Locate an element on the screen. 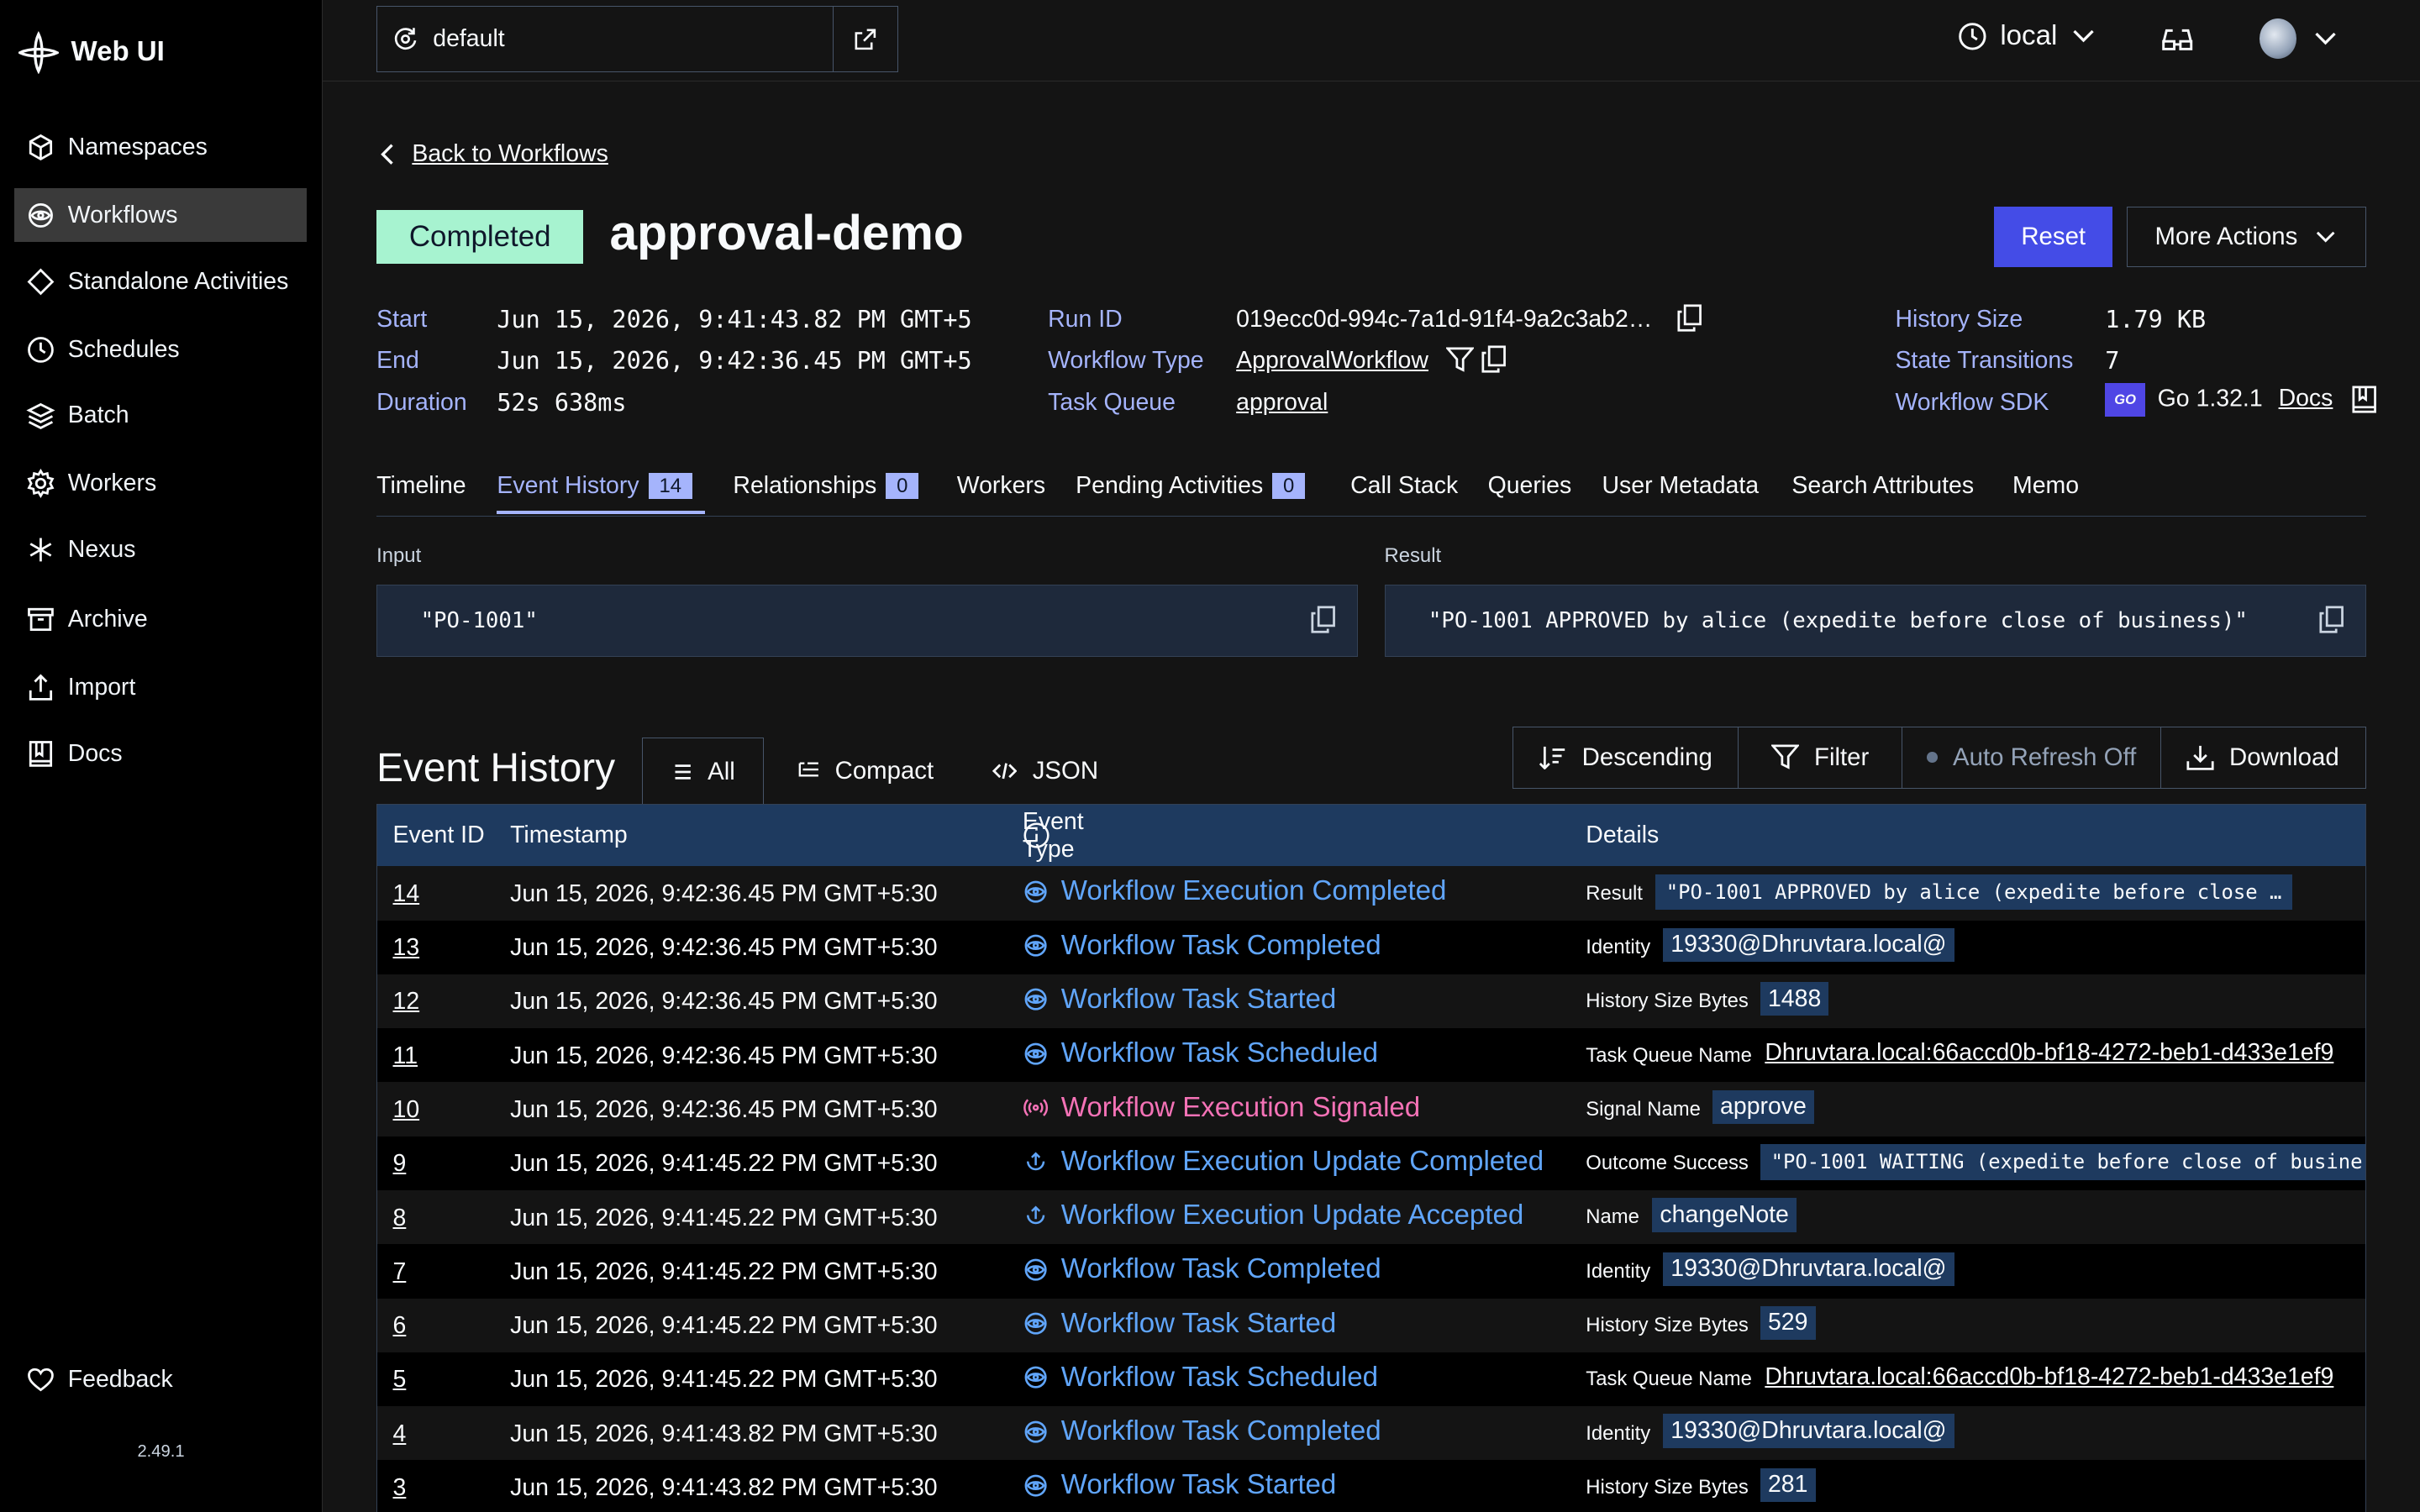  user-menu is located at coordinates (2299, 38).